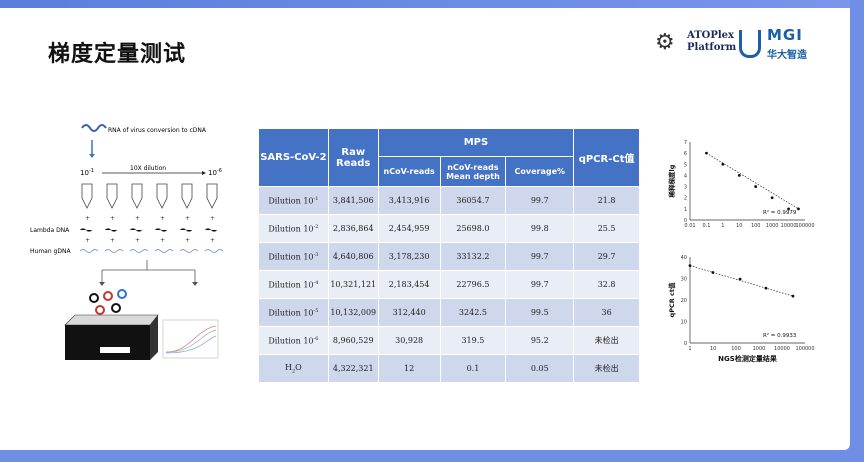 This screenshot has height=462, width=864. Describe the element at coordinates (204, 173) in the screenshot. I see `dilution-arrow-head` at that location.